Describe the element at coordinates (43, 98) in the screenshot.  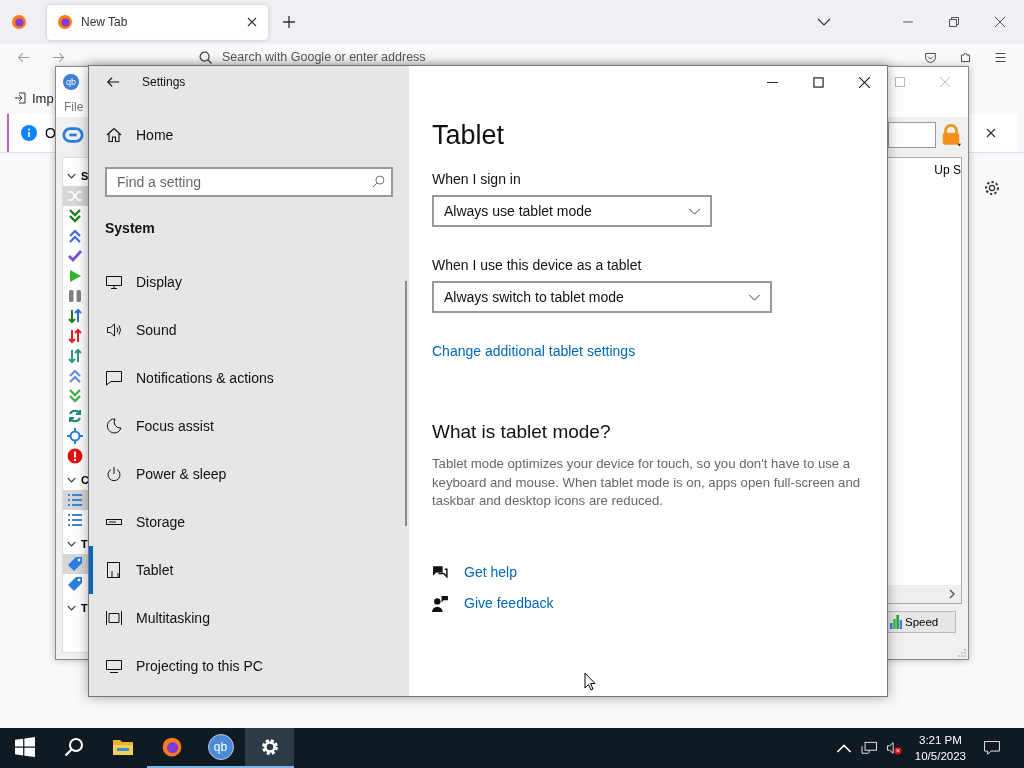
I see `bookmark-link: Imp` at that location.